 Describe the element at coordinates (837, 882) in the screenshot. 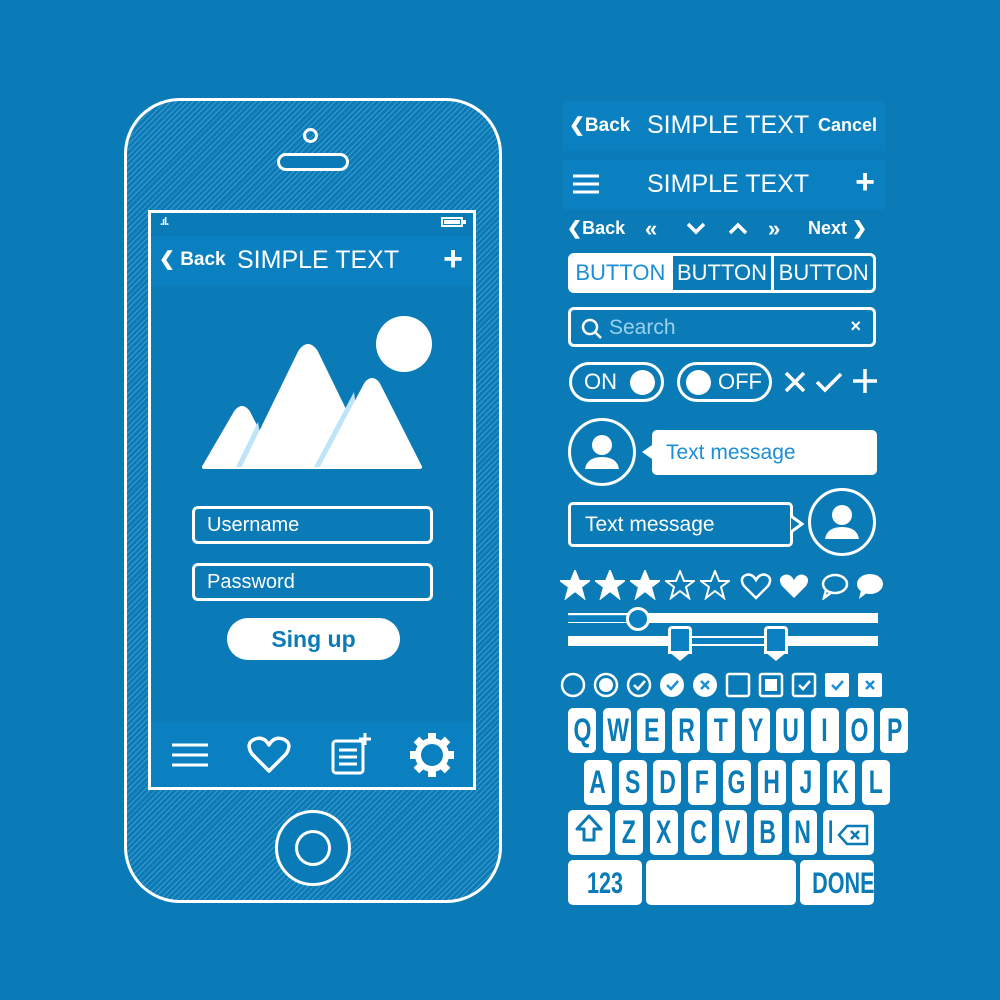

I see `done-key: DONE` at that location.